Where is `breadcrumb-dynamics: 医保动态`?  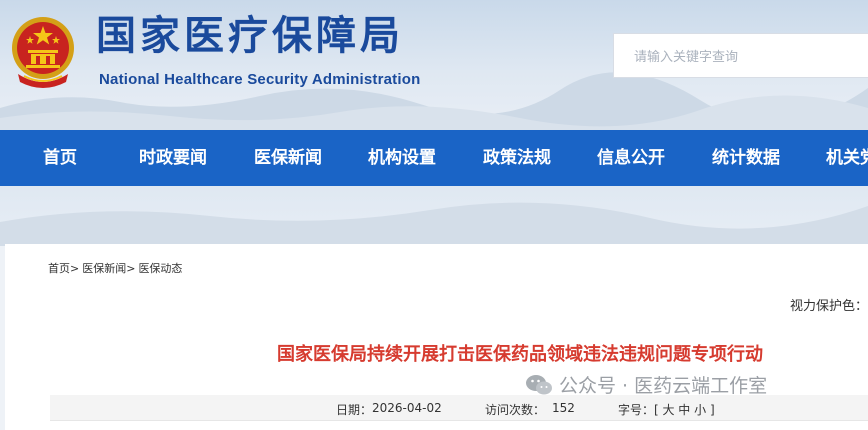
breadcrumb-dynamics: 医保动态 is located at coordinates (160, 268).